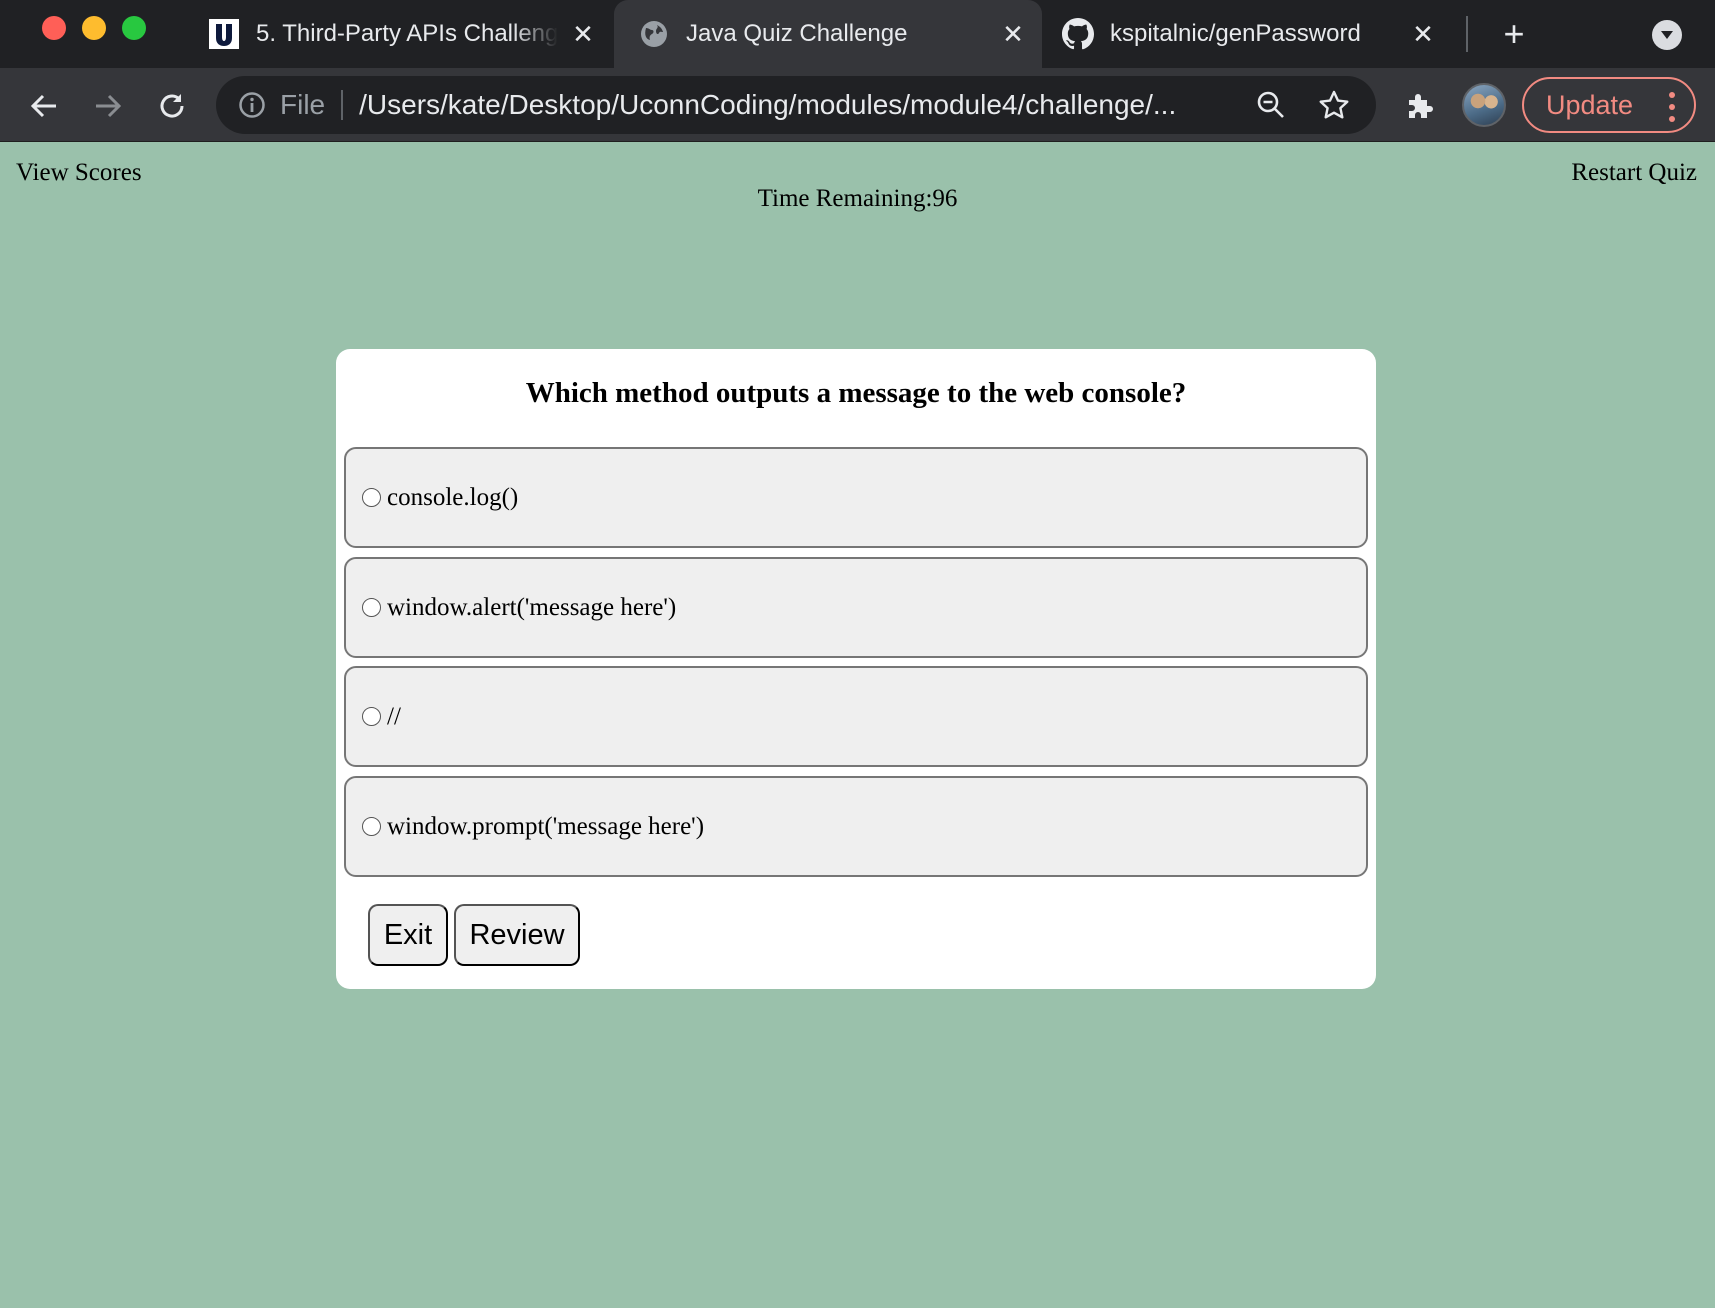  Describe the element at coordinates (1514, 34) in the screenshot. I see `new-tab-plus-icon: +` at that location.